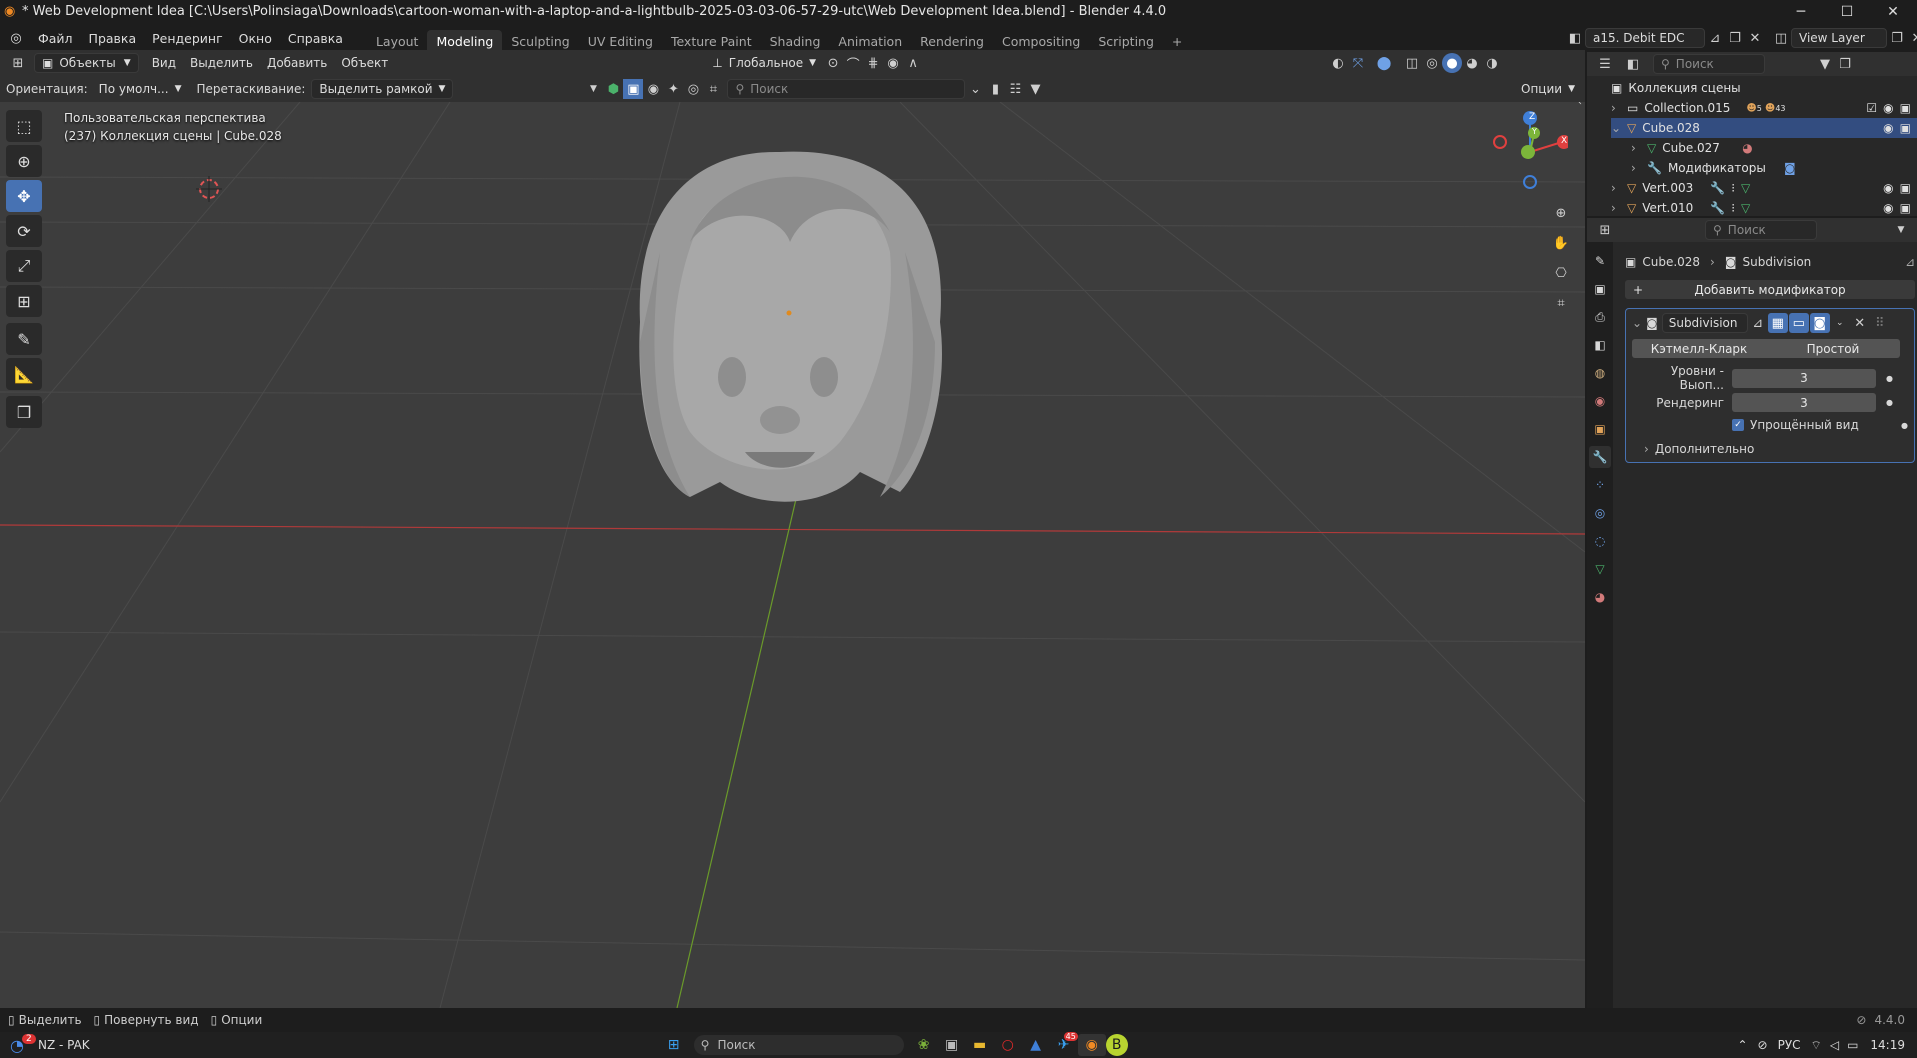 The width and height of the screenshot is (1917, 1058). What do you see at coordinates (913, 63) in the screenshot?
I see `falloff-icon: ∧` at bounding box center [913, 63].